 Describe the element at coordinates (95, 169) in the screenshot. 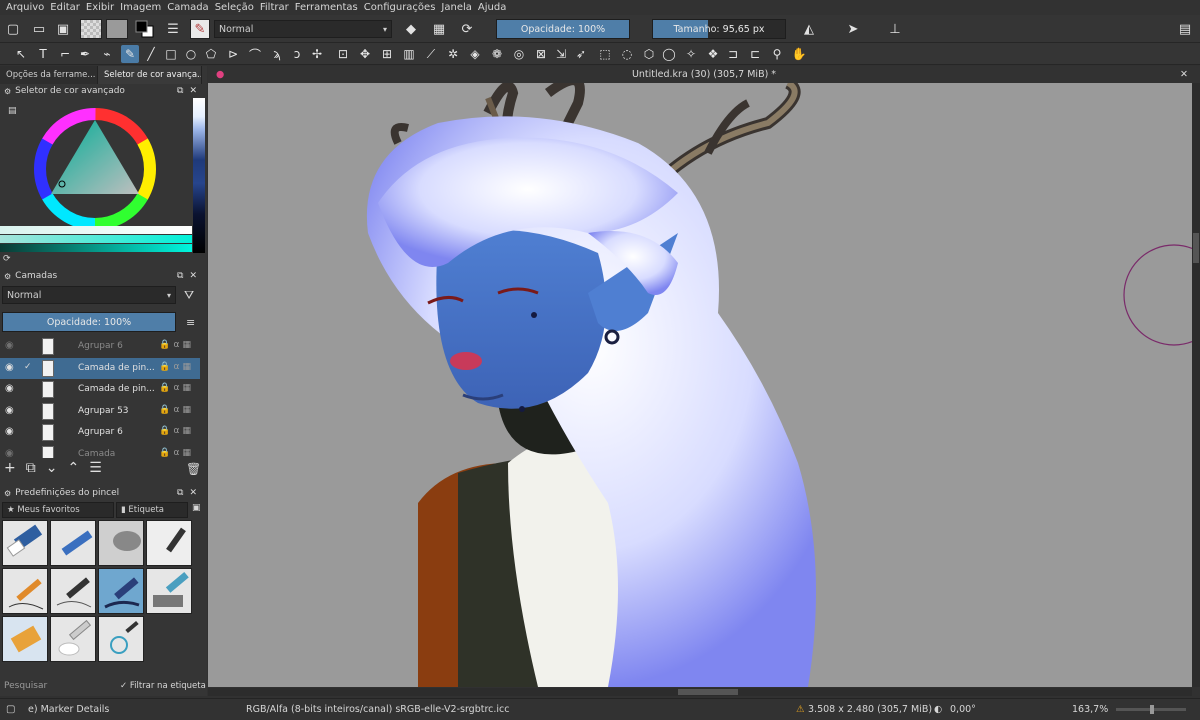

I see `hue-ring` at that location.